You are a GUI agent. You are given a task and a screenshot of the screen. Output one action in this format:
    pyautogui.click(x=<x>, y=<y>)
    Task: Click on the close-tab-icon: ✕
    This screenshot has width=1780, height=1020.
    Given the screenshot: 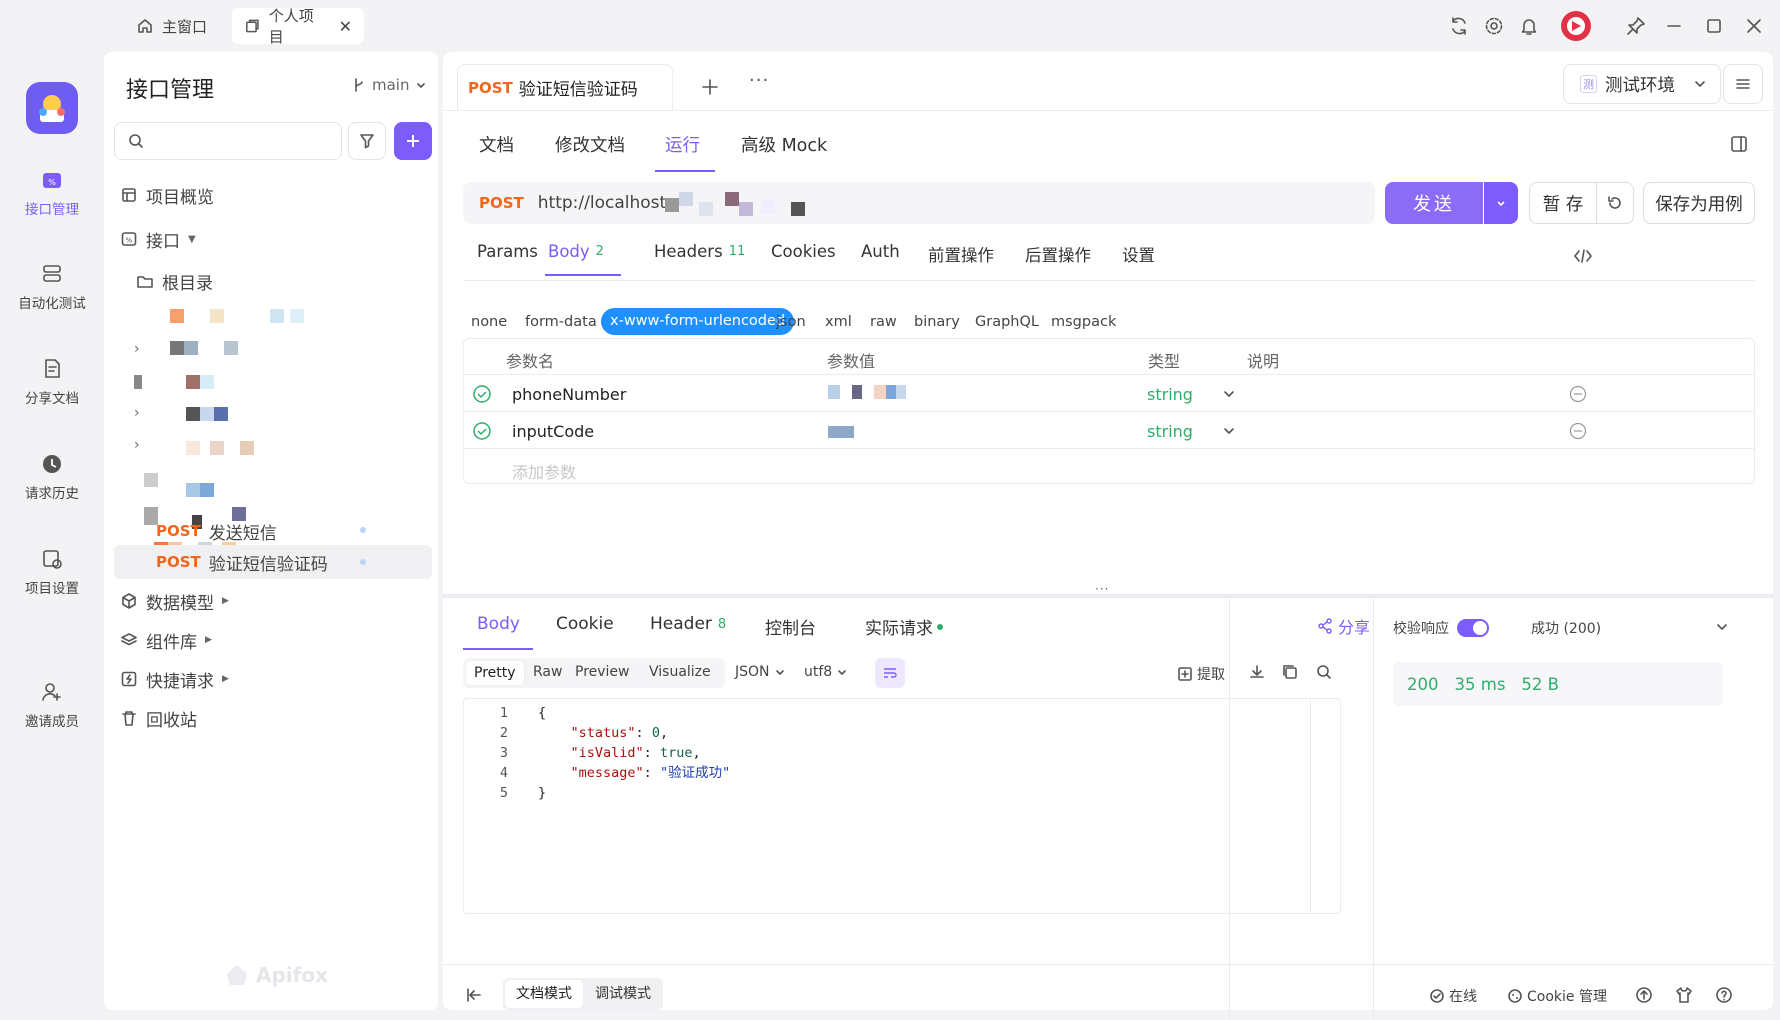 What is the action you would take?
    pyautogui.click(x=345, y=26)
    